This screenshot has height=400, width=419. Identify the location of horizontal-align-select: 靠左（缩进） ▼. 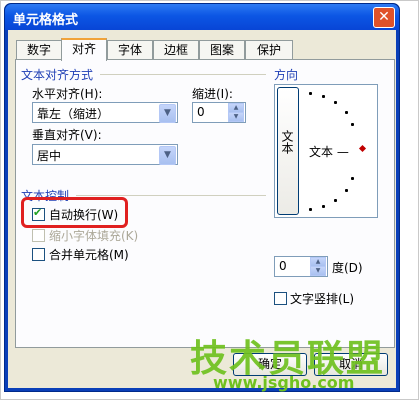
(105, 112).